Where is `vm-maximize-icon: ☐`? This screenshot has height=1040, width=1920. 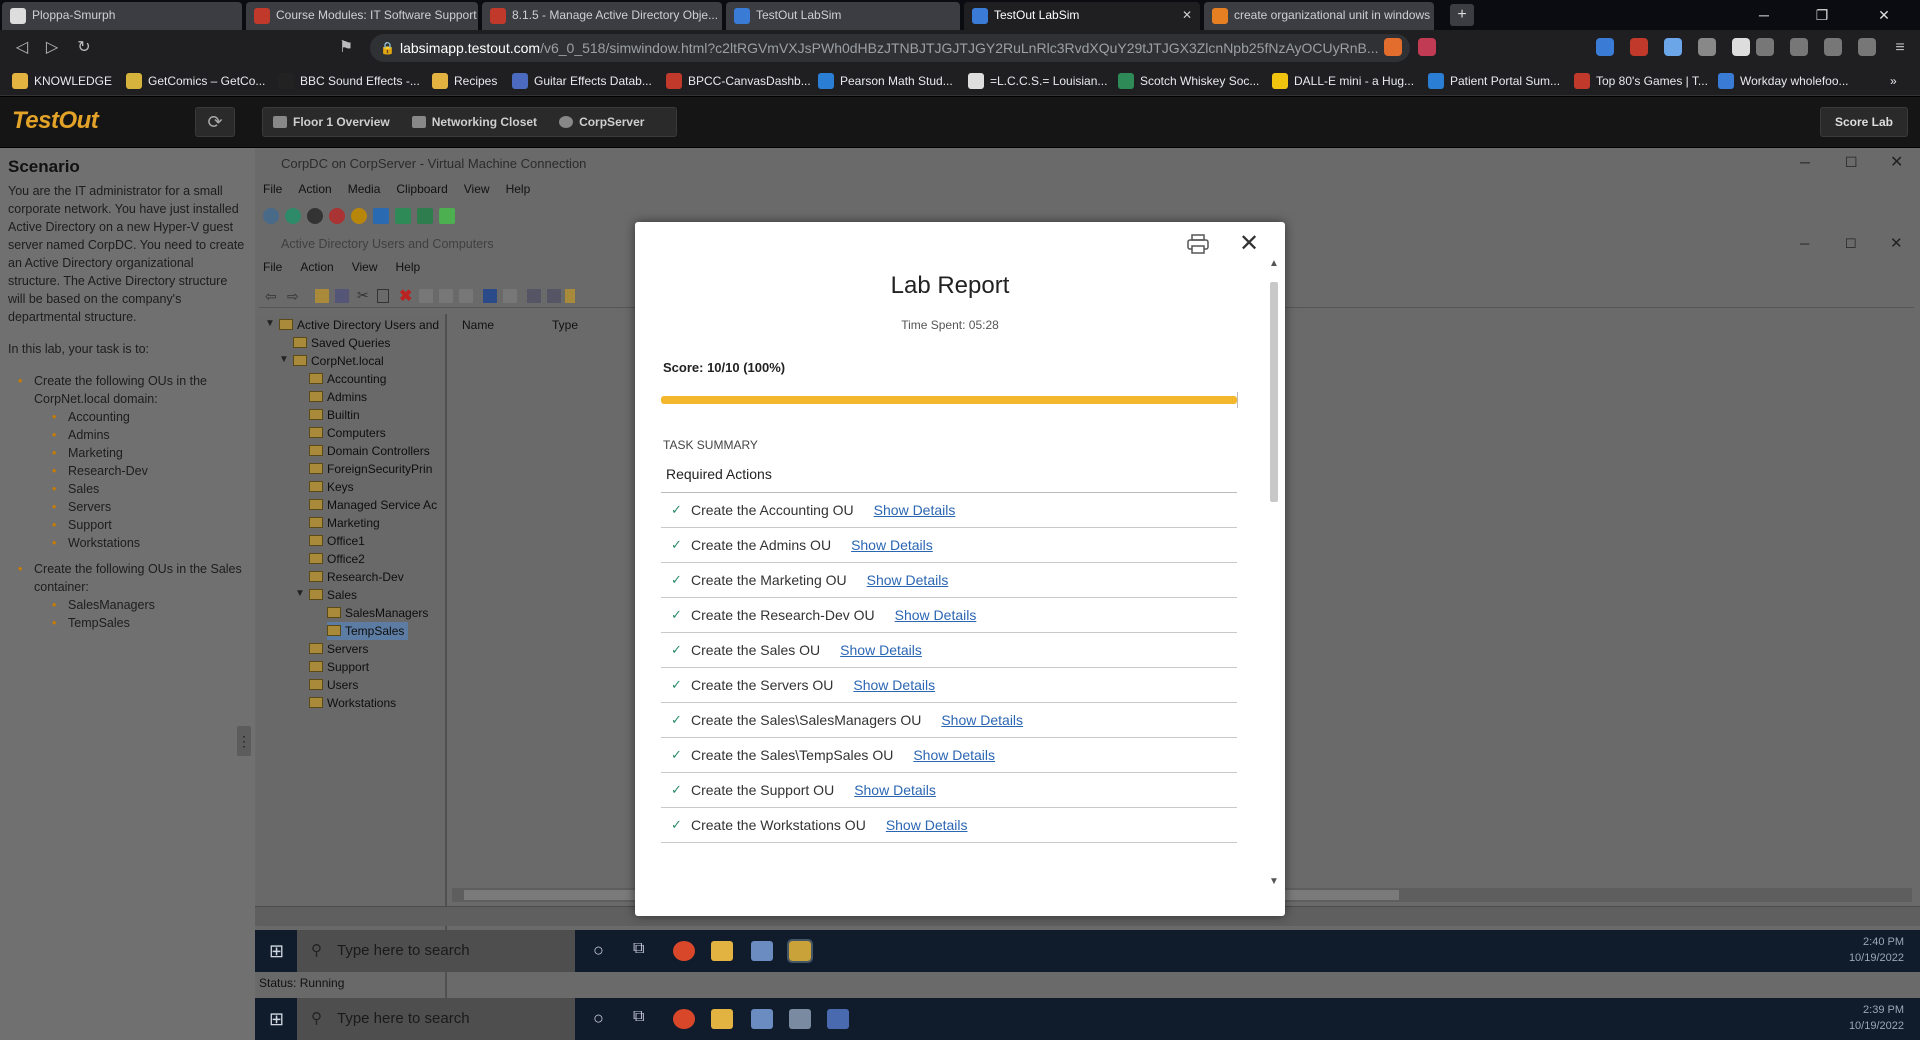 vm-maximize-icon: ☐ is located at coordinates (1851, 162).